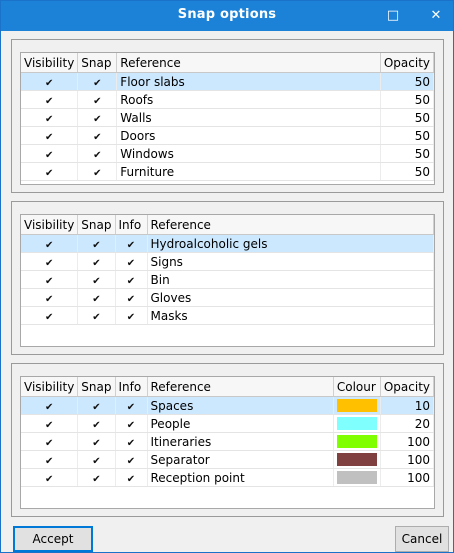  I want to click on table-row: ✔ ✔ ✔ Signs, so click(227, 261).